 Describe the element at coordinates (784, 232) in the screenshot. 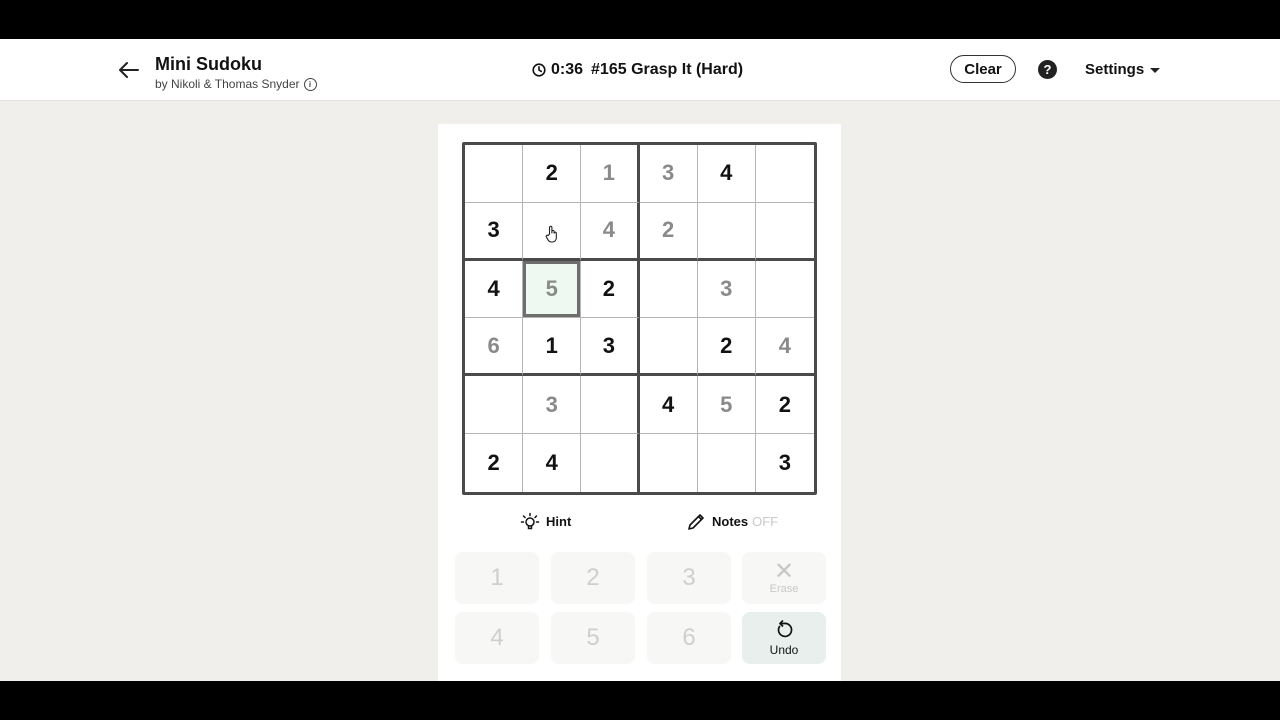

I see `board-cell-r2c6` at that location.